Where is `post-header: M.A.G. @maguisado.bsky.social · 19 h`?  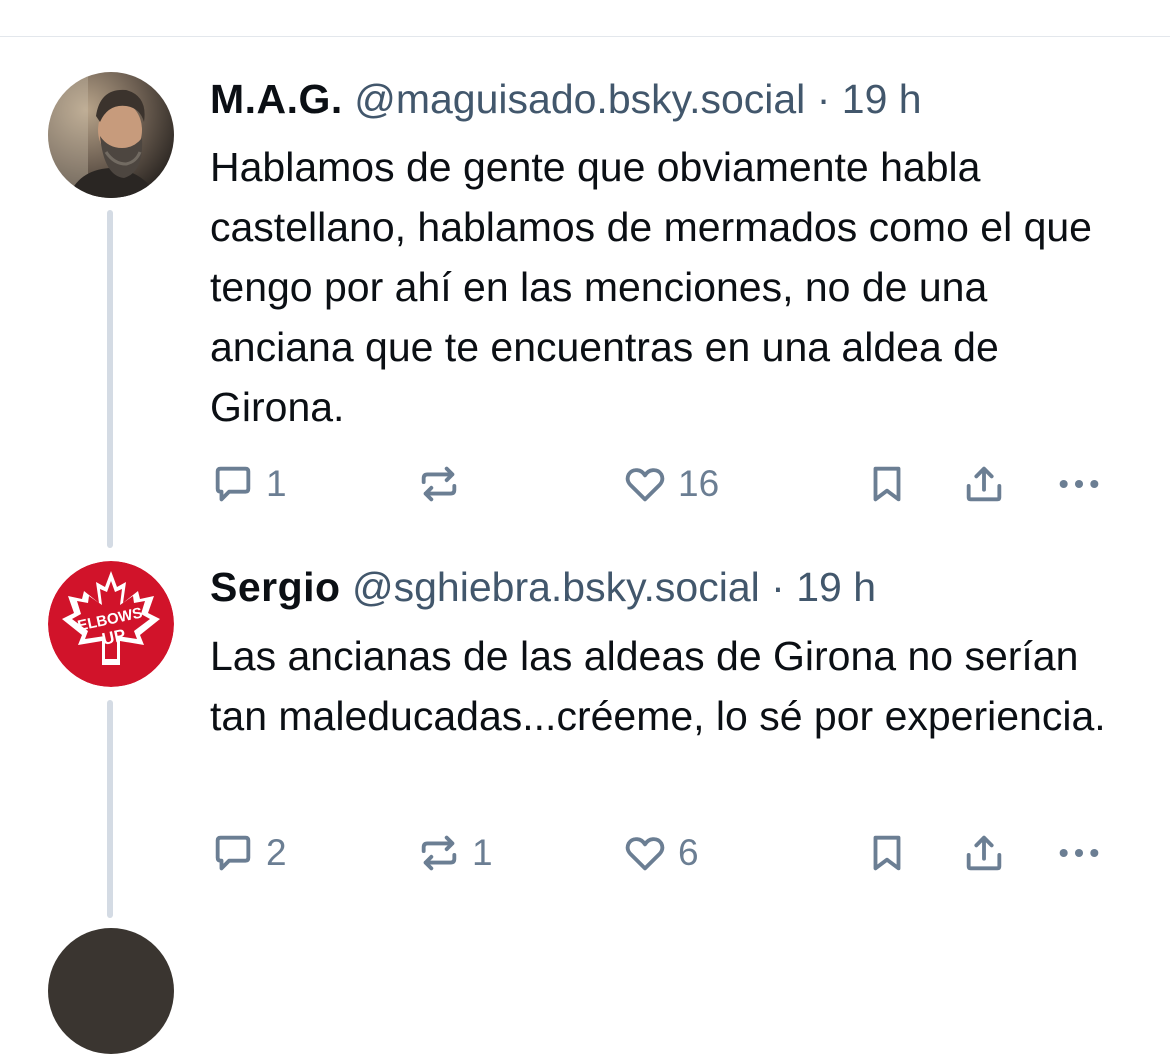
post-header: M.A.G. @maguisado.bsky.social · 19 h is located at coordinates (566, 99).